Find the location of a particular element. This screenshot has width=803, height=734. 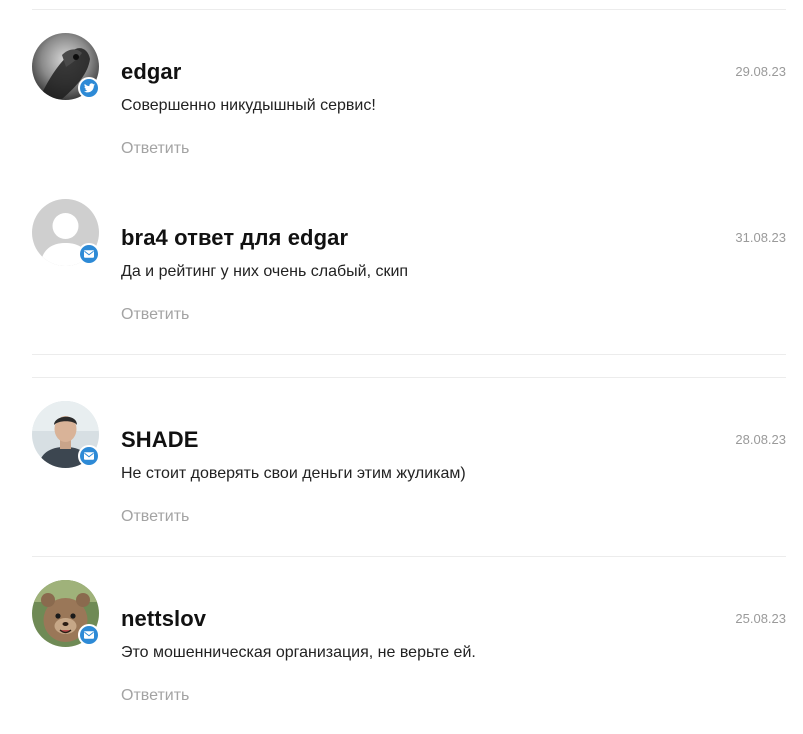

comment-text: Совершенно никудышный сервис! is located at coordinates (248, 105).